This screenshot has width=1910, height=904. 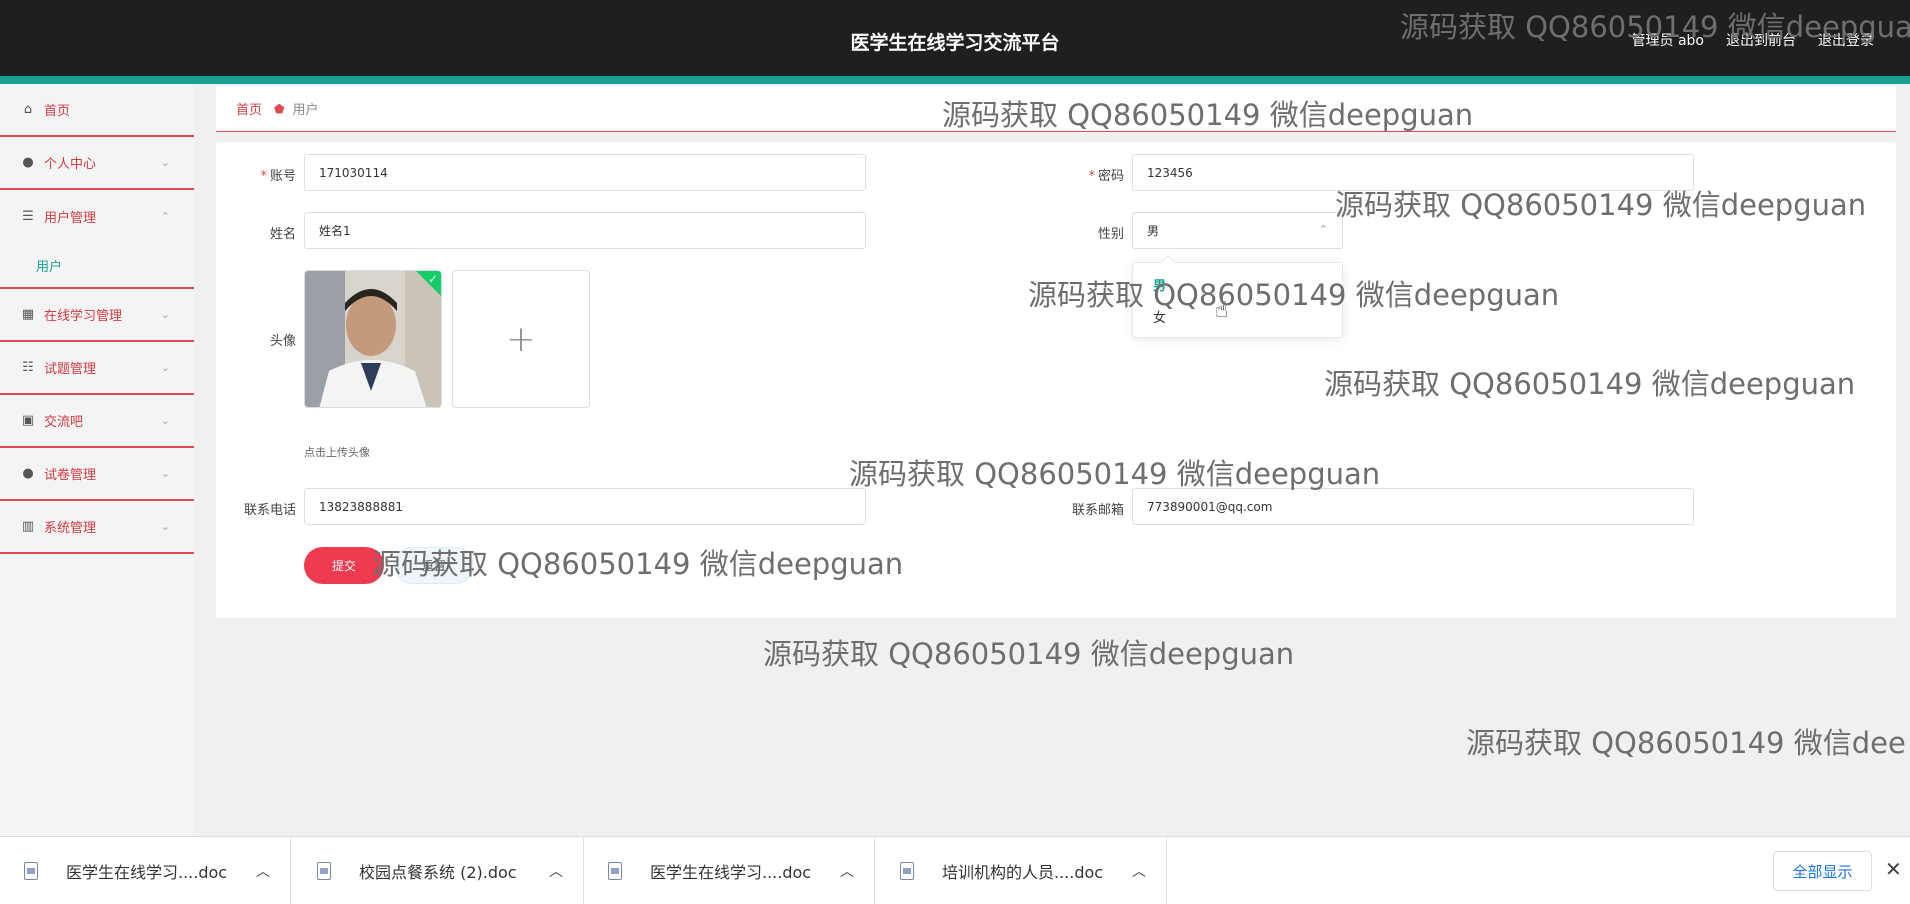 I want to click on password-label: * 密码, so click(x=1106, y=176).